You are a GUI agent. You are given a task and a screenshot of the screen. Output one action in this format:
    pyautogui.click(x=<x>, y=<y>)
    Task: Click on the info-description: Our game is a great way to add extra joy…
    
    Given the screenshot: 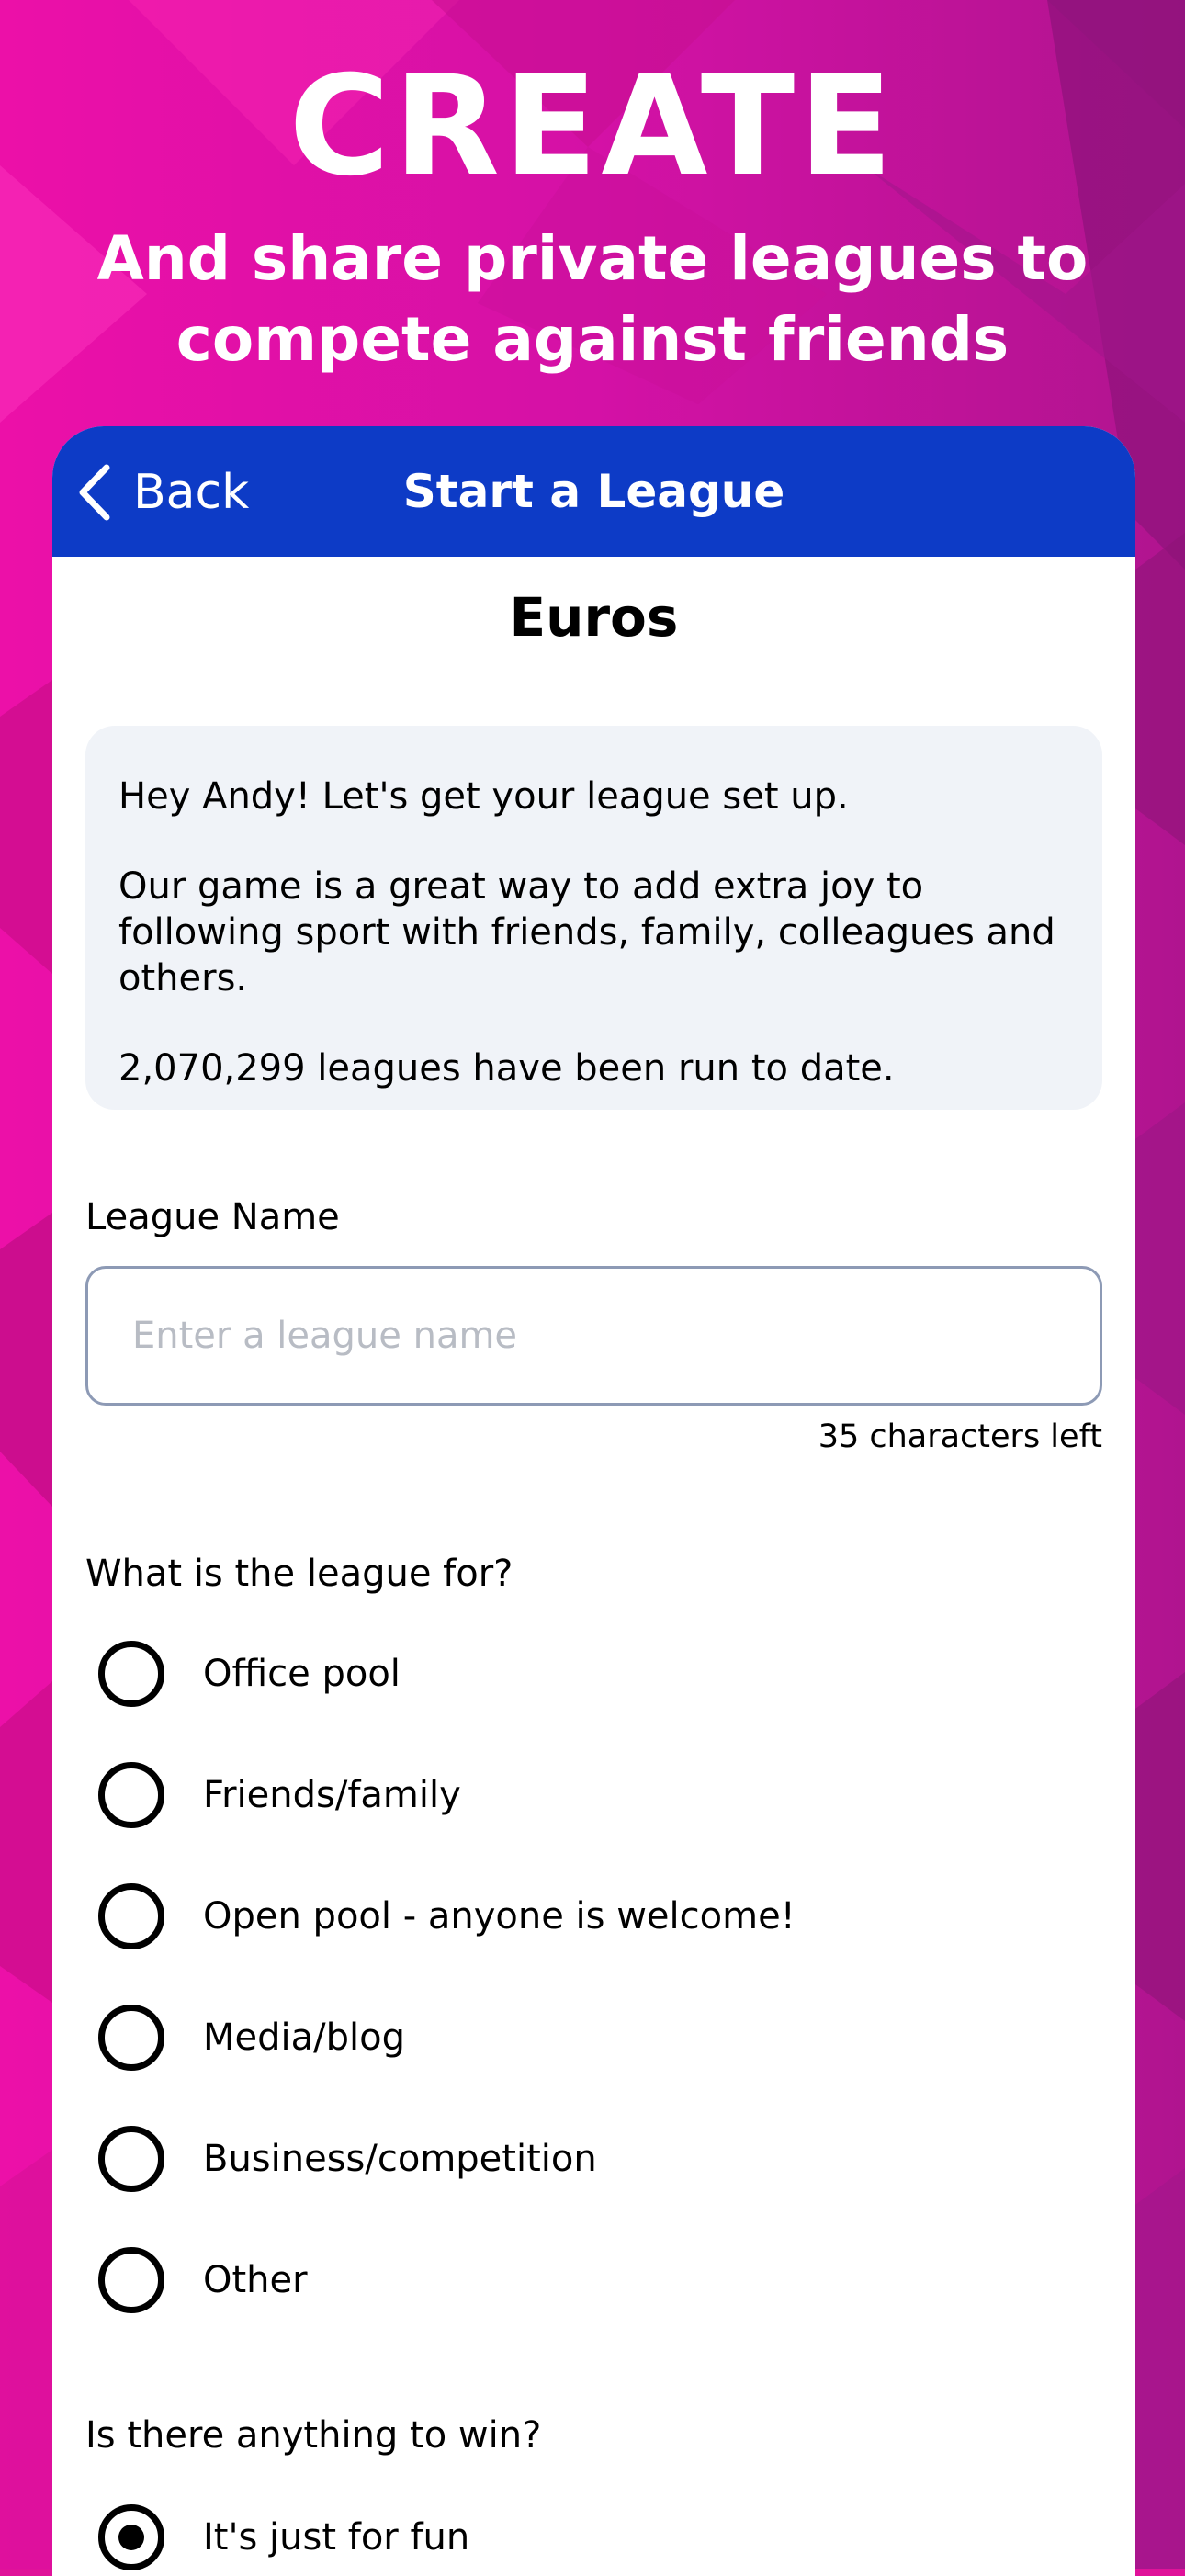 What is the action you would take?
    pyautogui.click(x=586, y=932)
    